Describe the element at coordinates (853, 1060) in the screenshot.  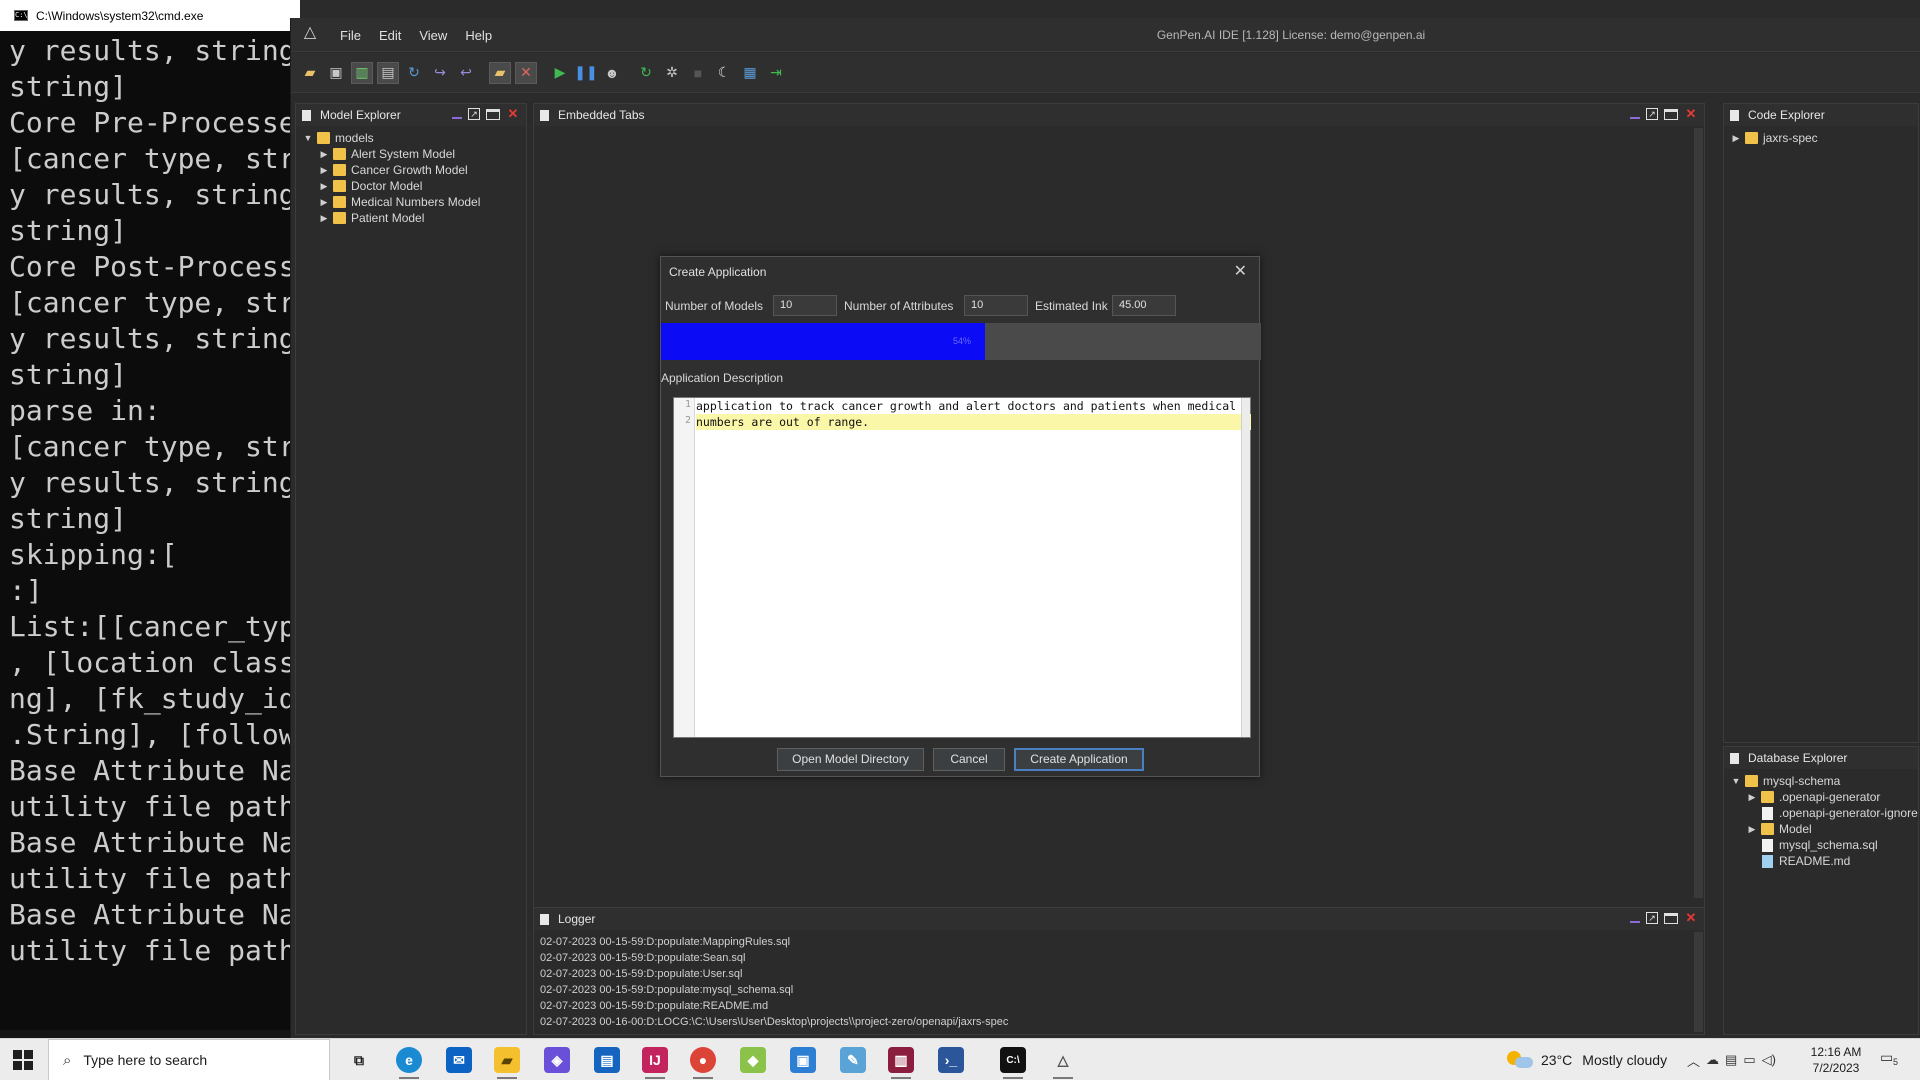
I see `editor-app-icon: ✎` at that location.